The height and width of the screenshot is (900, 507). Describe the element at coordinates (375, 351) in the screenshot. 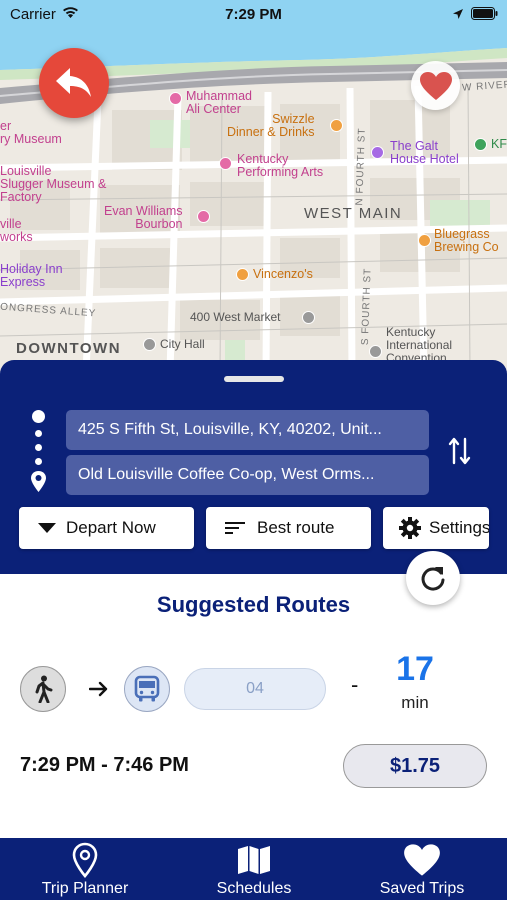

I see `kic-icon` at that location.